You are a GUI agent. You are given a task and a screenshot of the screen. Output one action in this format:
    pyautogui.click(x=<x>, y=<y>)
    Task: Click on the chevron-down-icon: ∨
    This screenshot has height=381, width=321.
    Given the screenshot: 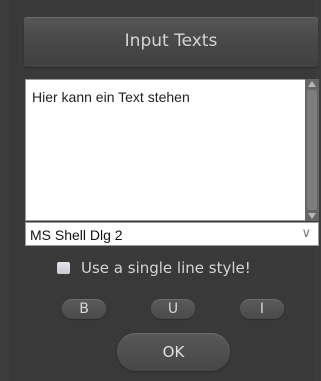 What is the action you would take?
    pyautogui.click(x=306, y=233)
    